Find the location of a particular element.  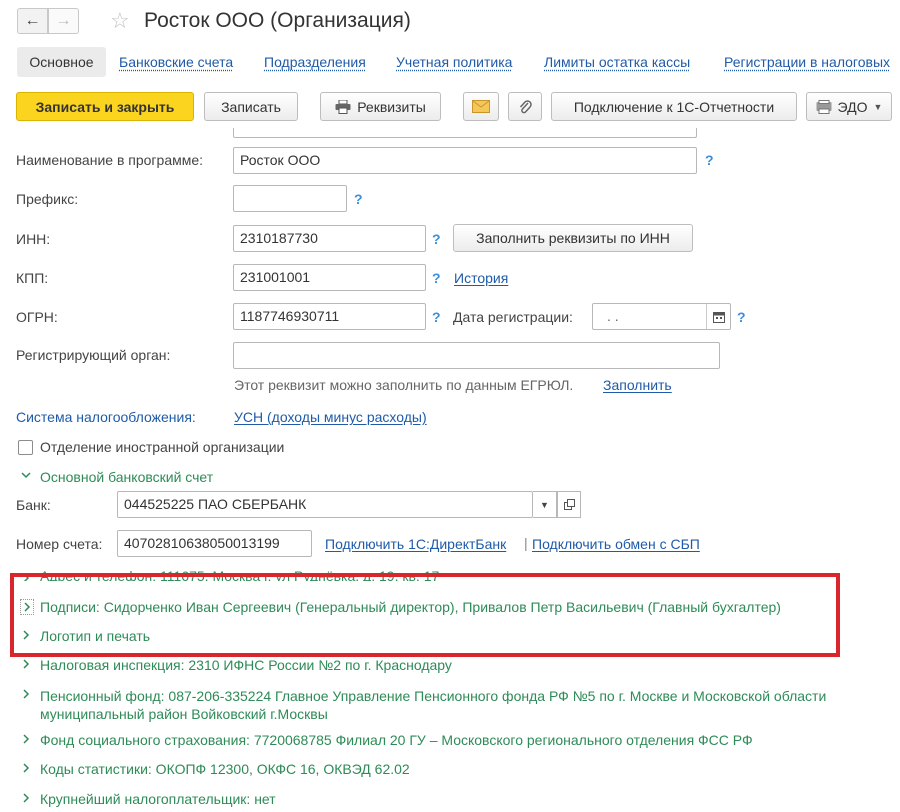

reg-org-input is located at coordinates (476, 355).